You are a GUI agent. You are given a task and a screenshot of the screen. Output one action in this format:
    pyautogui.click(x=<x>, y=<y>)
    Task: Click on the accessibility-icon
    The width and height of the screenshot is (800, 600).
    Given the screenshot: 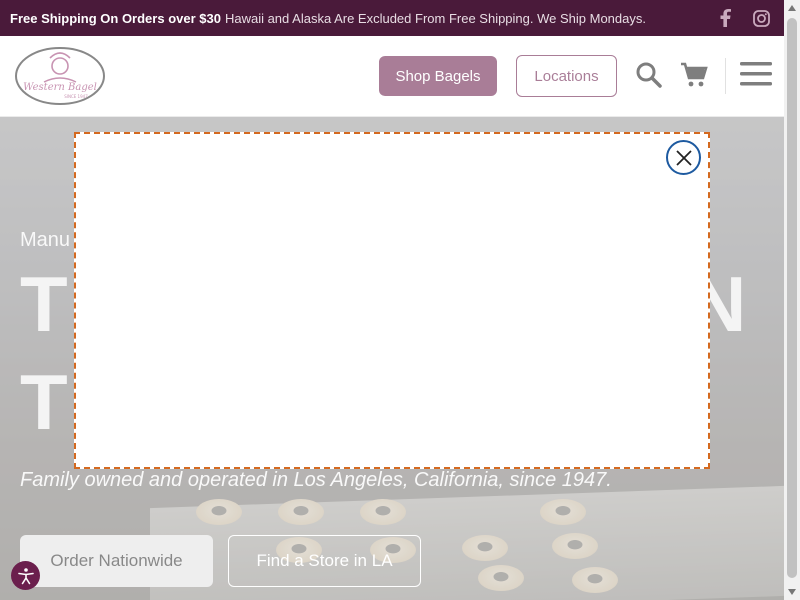 What is the action you would take?
    pyautogui.click(x=25, y=575)
    